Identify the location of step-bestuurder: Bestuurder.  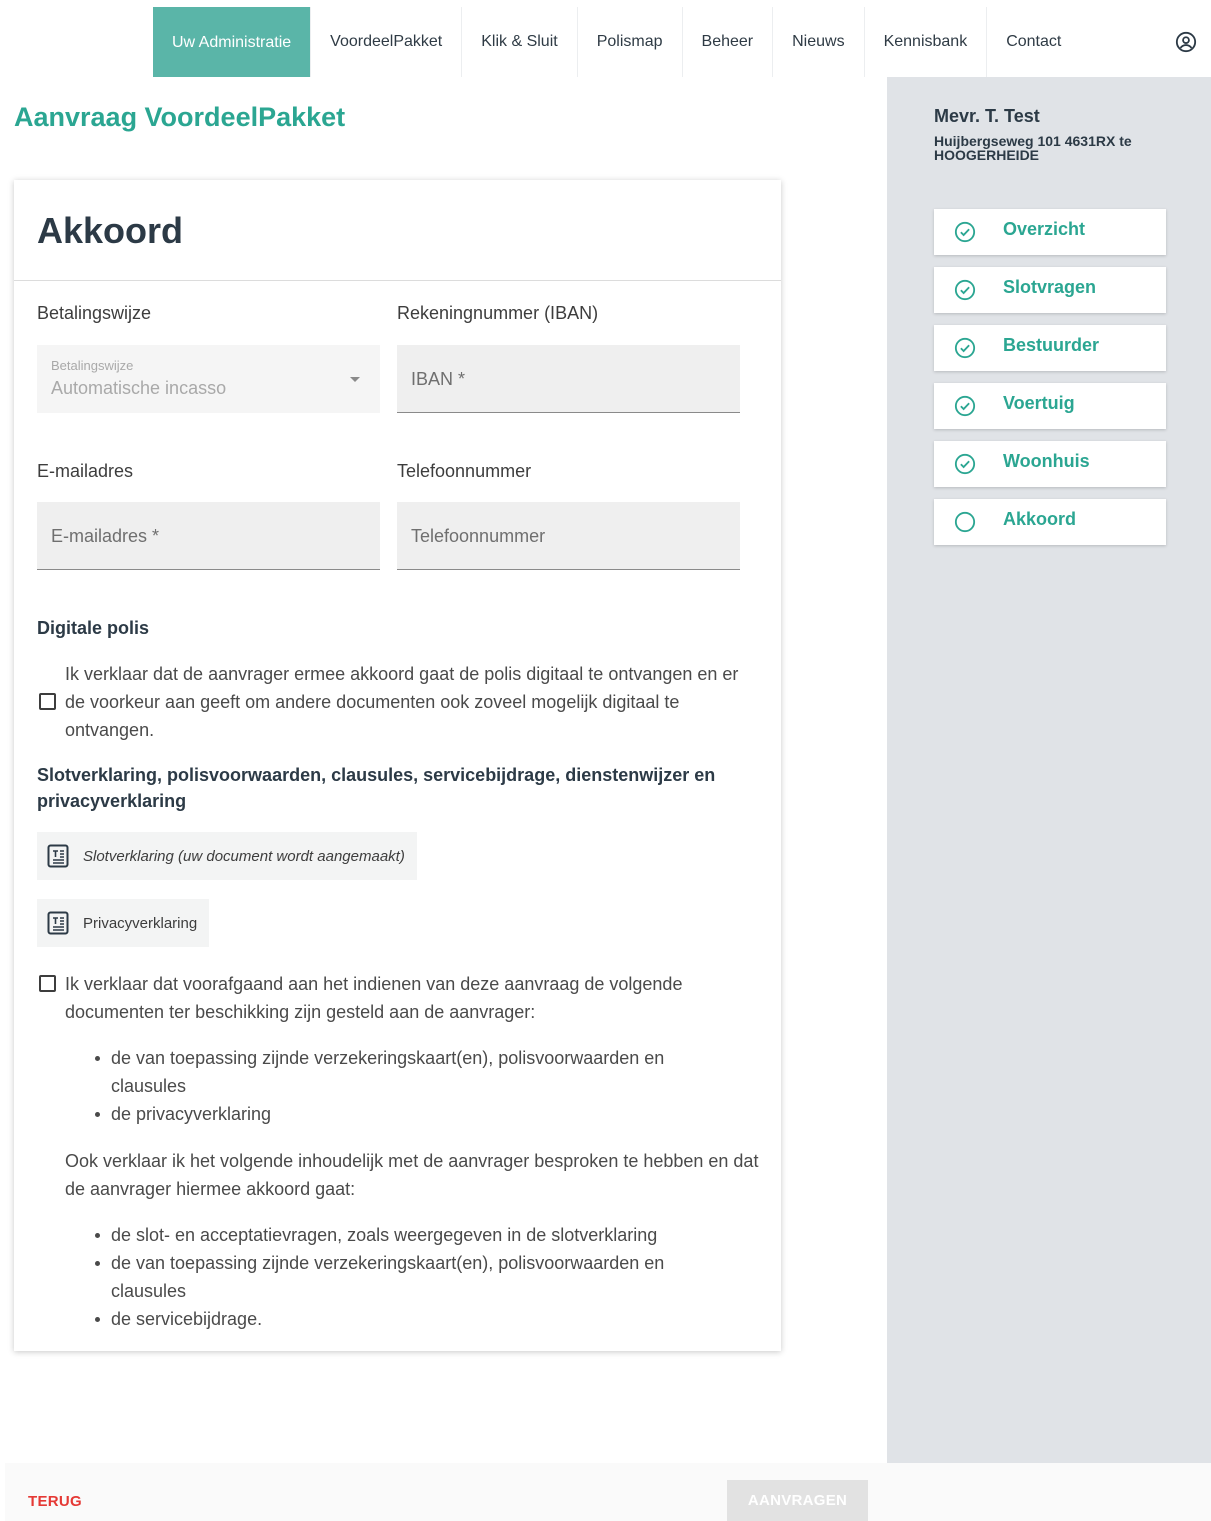
(1050, 348).